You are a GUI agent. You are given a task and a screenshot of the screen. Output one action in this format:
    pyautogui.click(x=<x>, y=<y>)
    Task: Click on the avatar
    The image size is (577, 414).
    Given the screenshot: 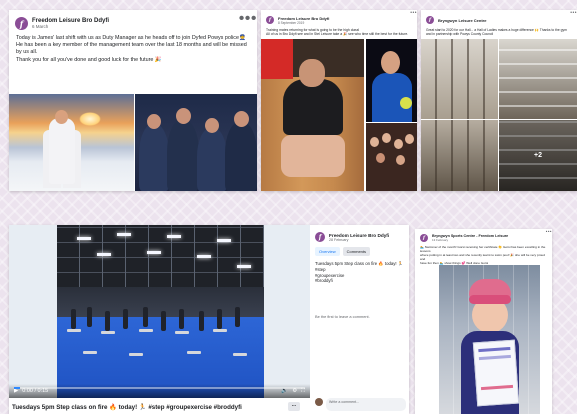 What is the action you would take?
    pyautogui.click(x=319, y=402)
    